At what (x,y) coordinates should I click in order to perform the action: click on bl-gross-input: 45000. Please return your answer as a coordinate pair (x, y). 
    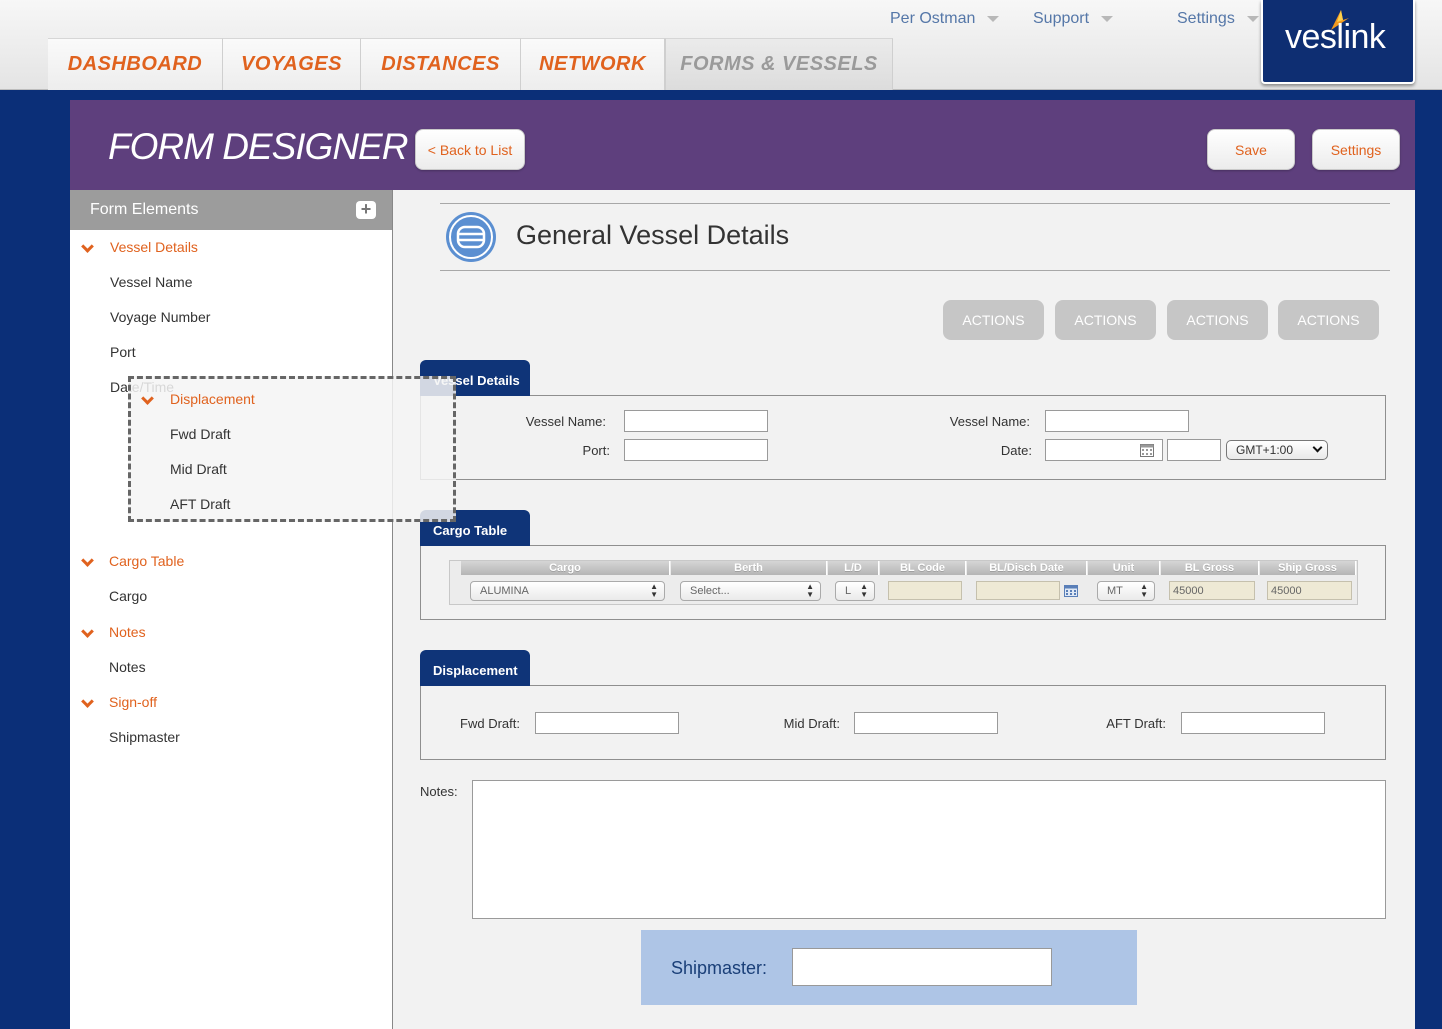
    Looking at the image, I should click on (1212, 590).